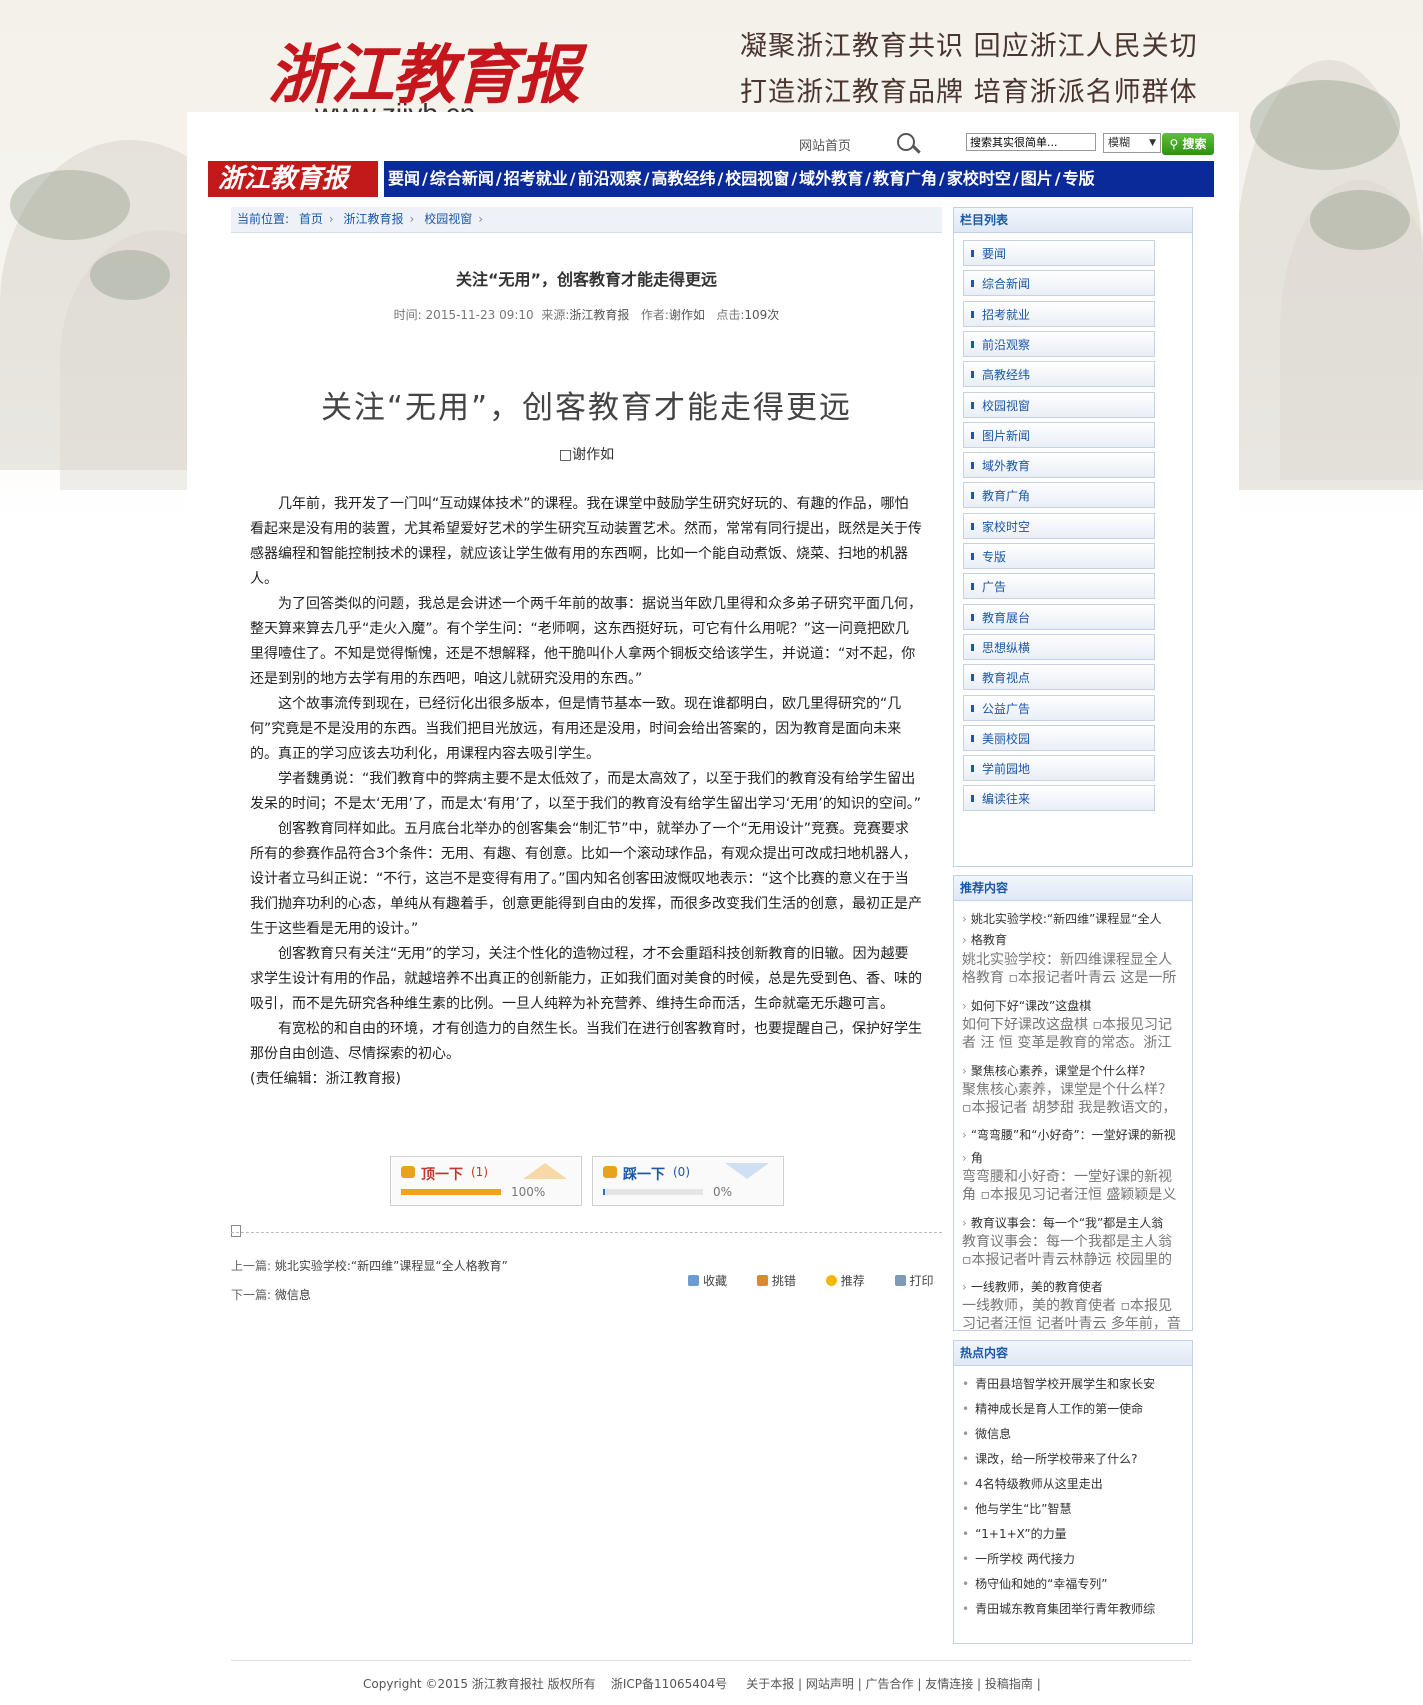 Image resolution: width=1423 pixels, height=1705 pixels. I want to click on sidebar-category-item: 高教经纬, so click(1059, 374).